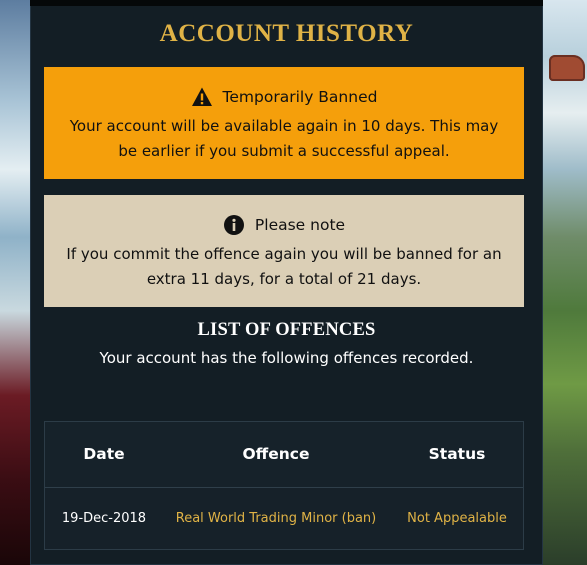  Describe the element at coordinates (276, 454) in the screenshot. I see `column-header-offence: Offence` at that location.